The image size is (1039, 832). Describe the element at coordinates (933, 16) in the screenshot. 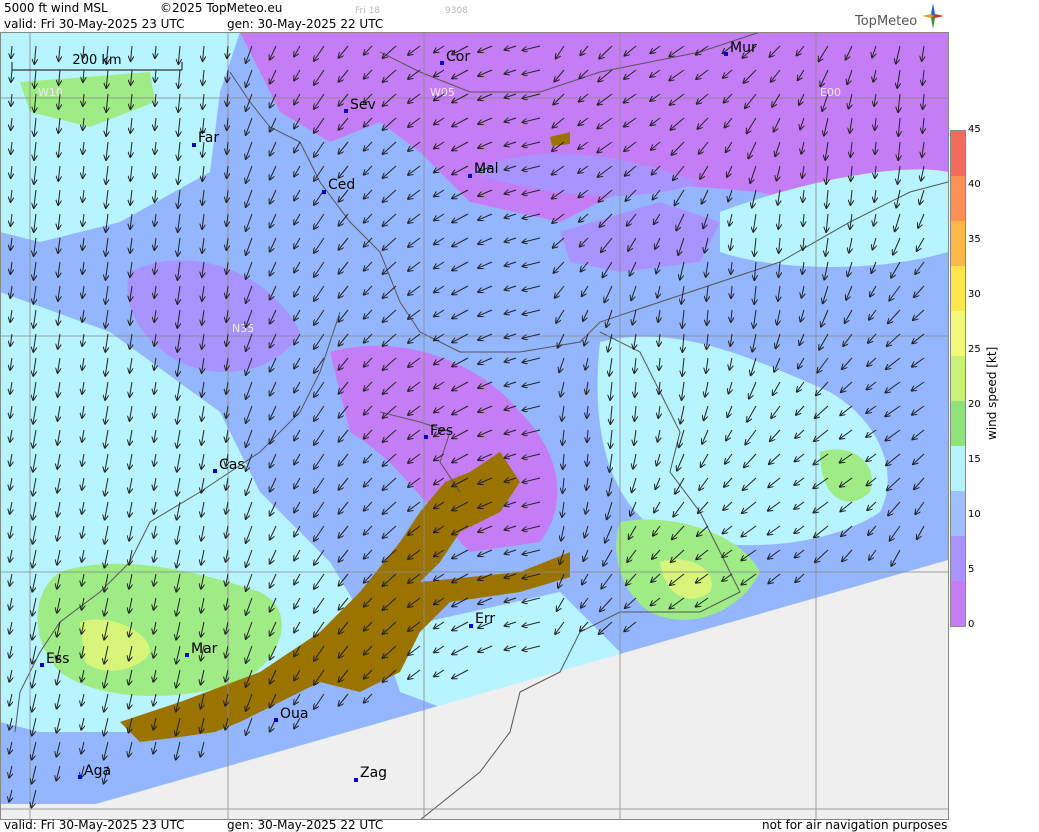

I see `compass-logo-icon` at that location.